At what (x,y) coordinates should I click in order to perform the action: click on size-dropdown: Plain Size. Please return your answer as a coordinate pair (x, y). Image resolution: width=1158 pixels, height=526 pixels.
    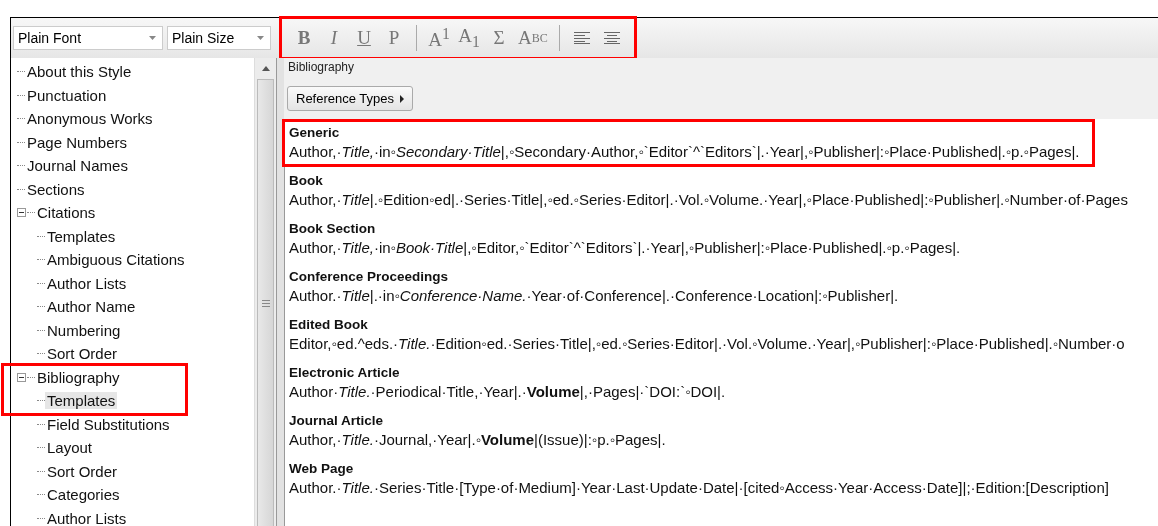
    Looking at the image, I should click on (219, 38).